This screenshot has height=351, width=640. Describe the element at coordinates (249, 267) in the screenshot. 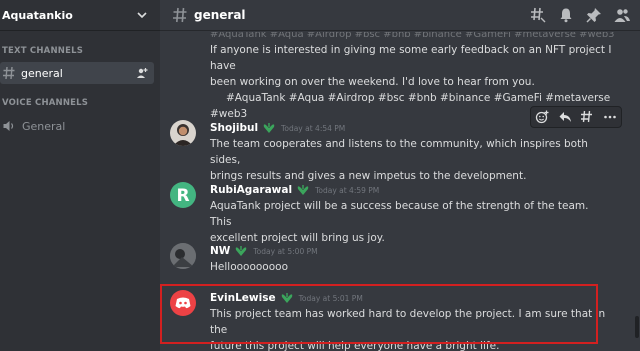

I see `message-line: Hellooooooooo` at that location.